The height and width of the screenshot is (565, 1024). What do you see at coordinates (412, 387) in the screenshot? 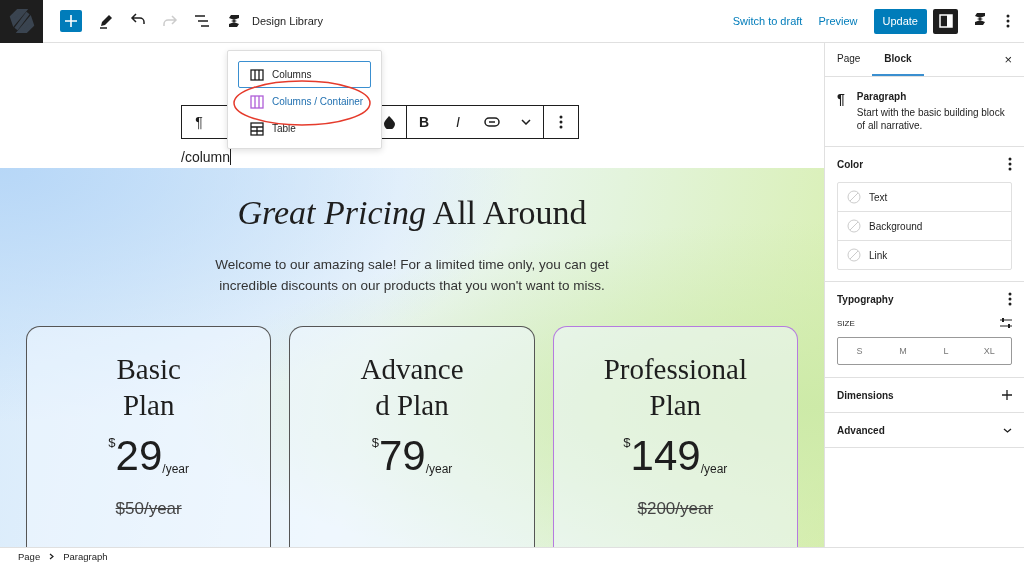
I see `plan-title: Advance d Plan` at bounding box center [412, 387].